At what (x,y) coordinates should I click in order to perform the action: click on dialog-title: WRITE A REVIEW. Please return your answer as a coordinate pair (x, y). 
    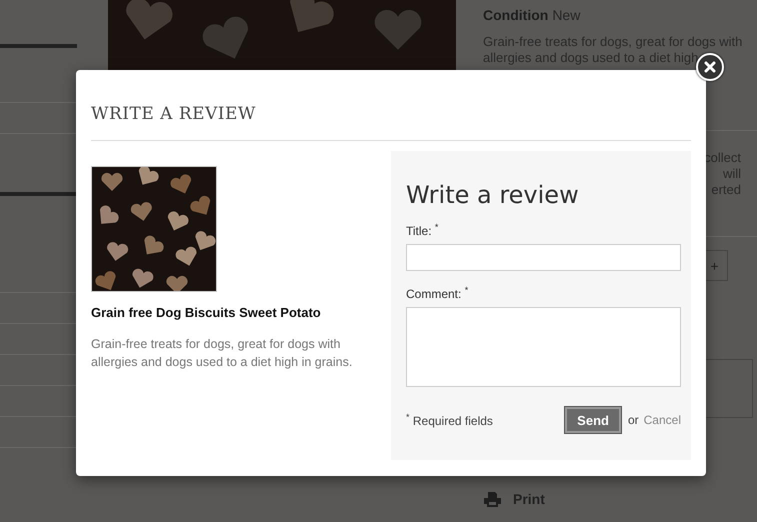
    Looking at the image, I should click on (391, 122).